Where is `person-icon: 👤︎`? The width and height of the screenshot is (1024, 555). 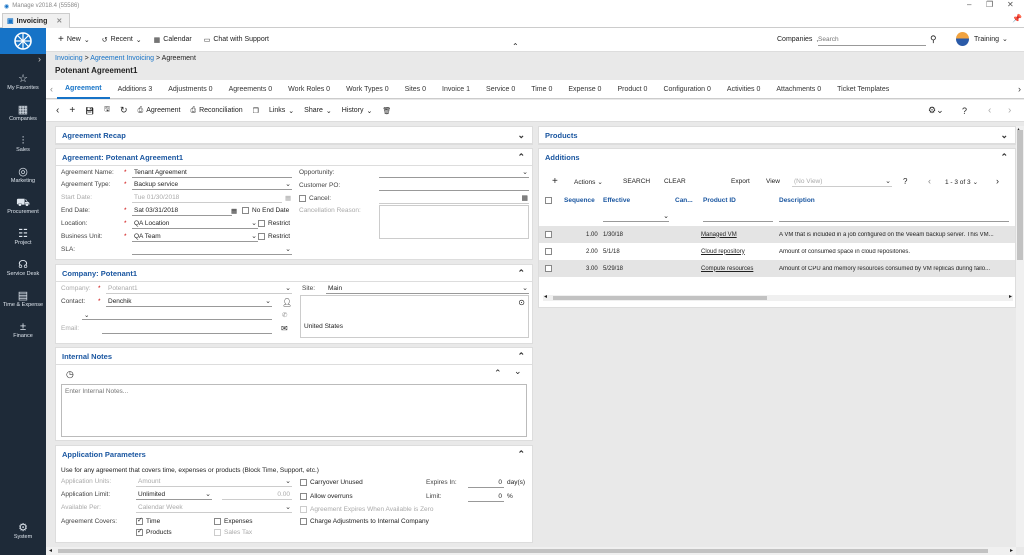
person-icon: 👤︎ is located at coordinates (287, 302).